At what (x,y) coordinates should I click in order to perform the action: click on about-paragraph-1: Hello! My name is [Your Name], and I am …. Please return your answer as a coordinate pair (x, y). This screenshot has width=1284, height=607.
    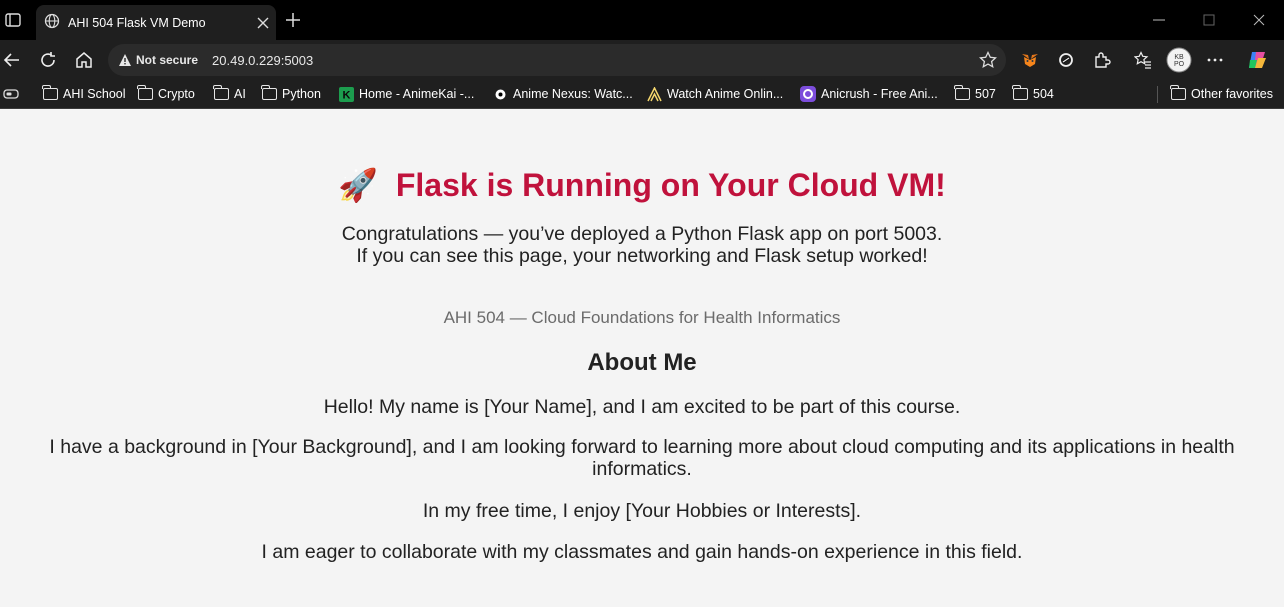
    Looking at the image, I should click on (642, 407).